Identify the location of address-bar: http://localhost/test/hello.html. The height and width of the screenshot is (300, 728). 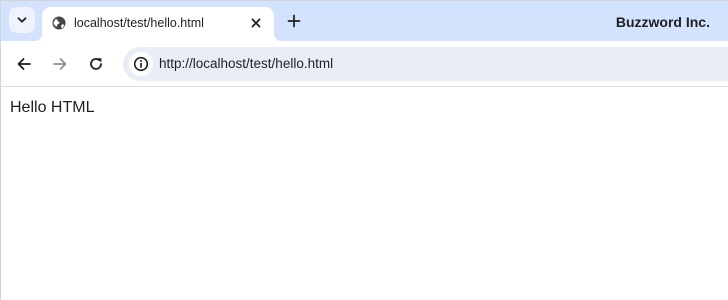
(425, 64).